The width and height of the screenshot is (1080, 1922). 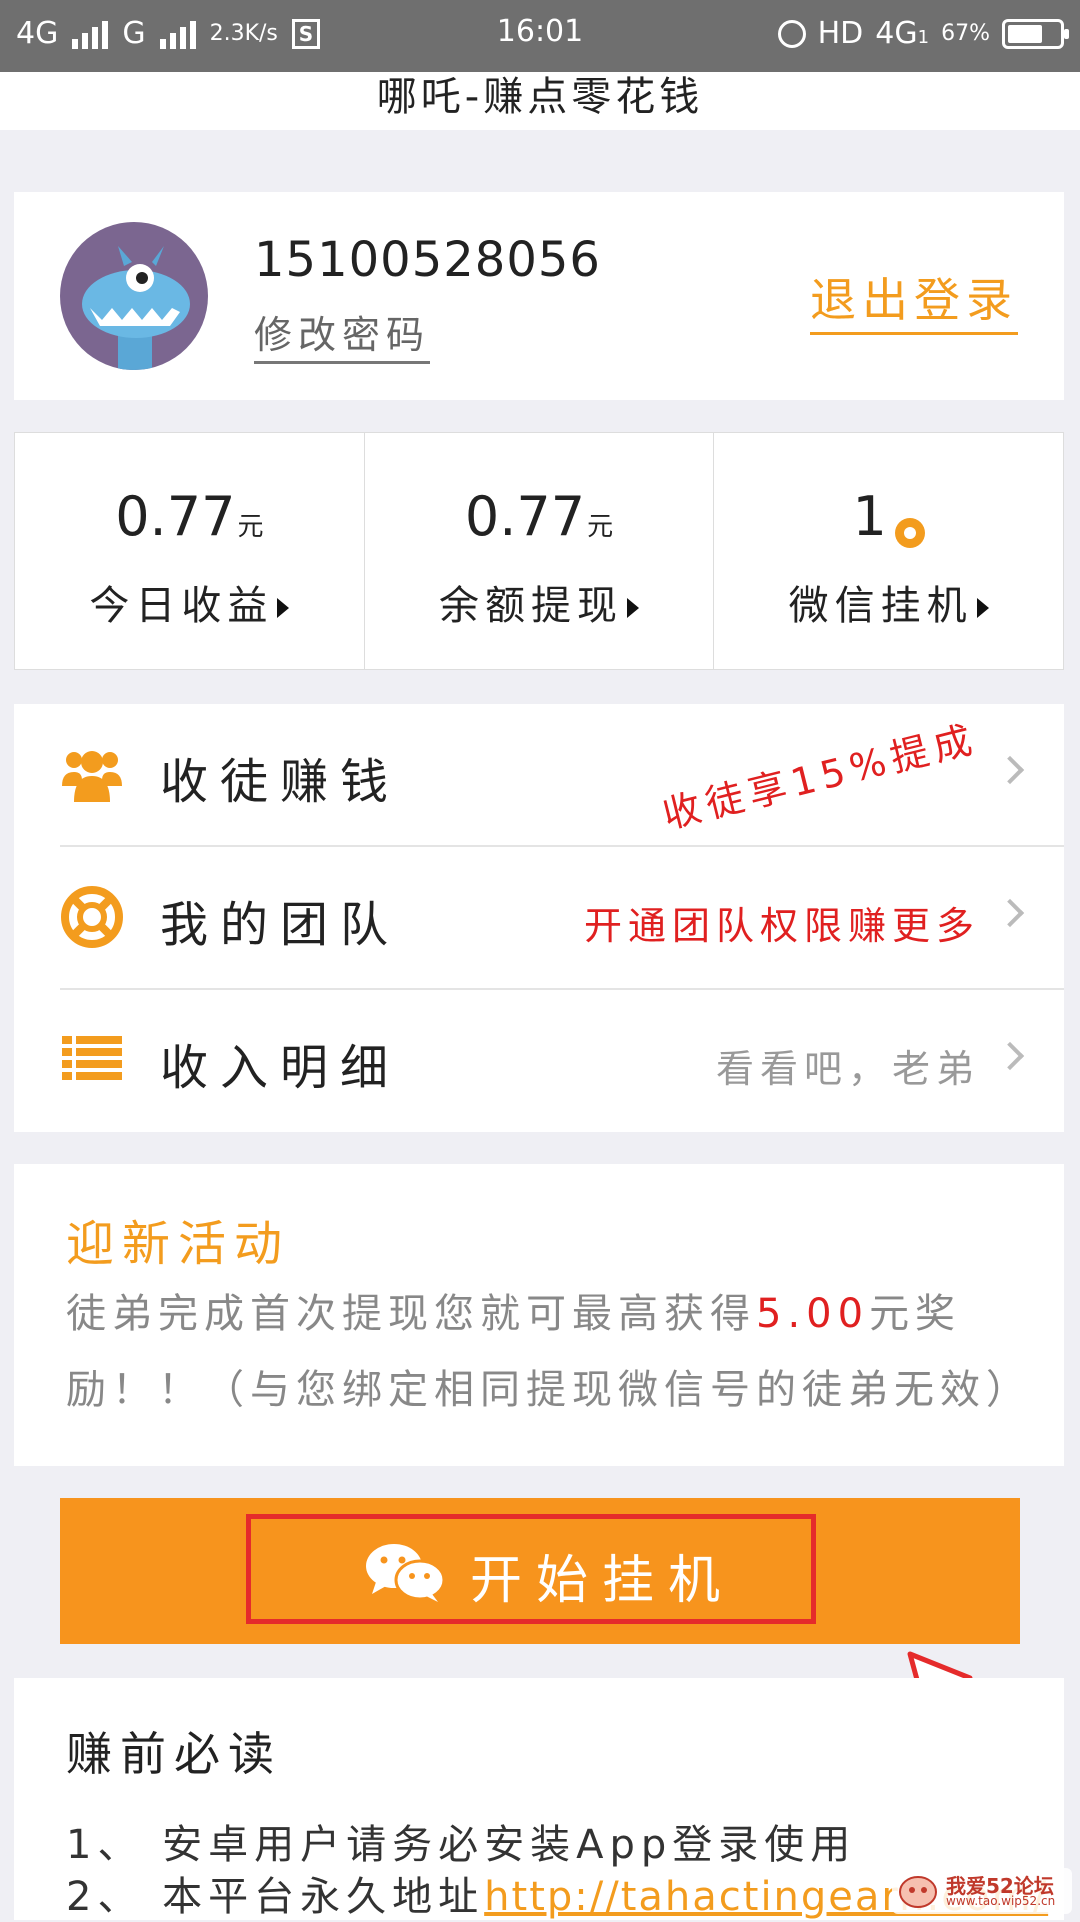 I want to click on menu-item-label: 我的团队, so click(x=280, y=925).